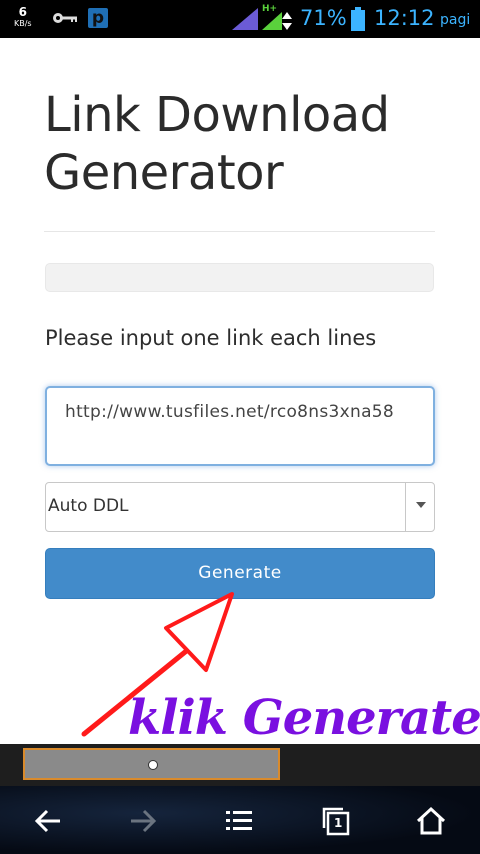 Image resolution: width=480 pixels, height=854 pixels. I want to click on annotation-caption: klik Generate, so click(304, 718).